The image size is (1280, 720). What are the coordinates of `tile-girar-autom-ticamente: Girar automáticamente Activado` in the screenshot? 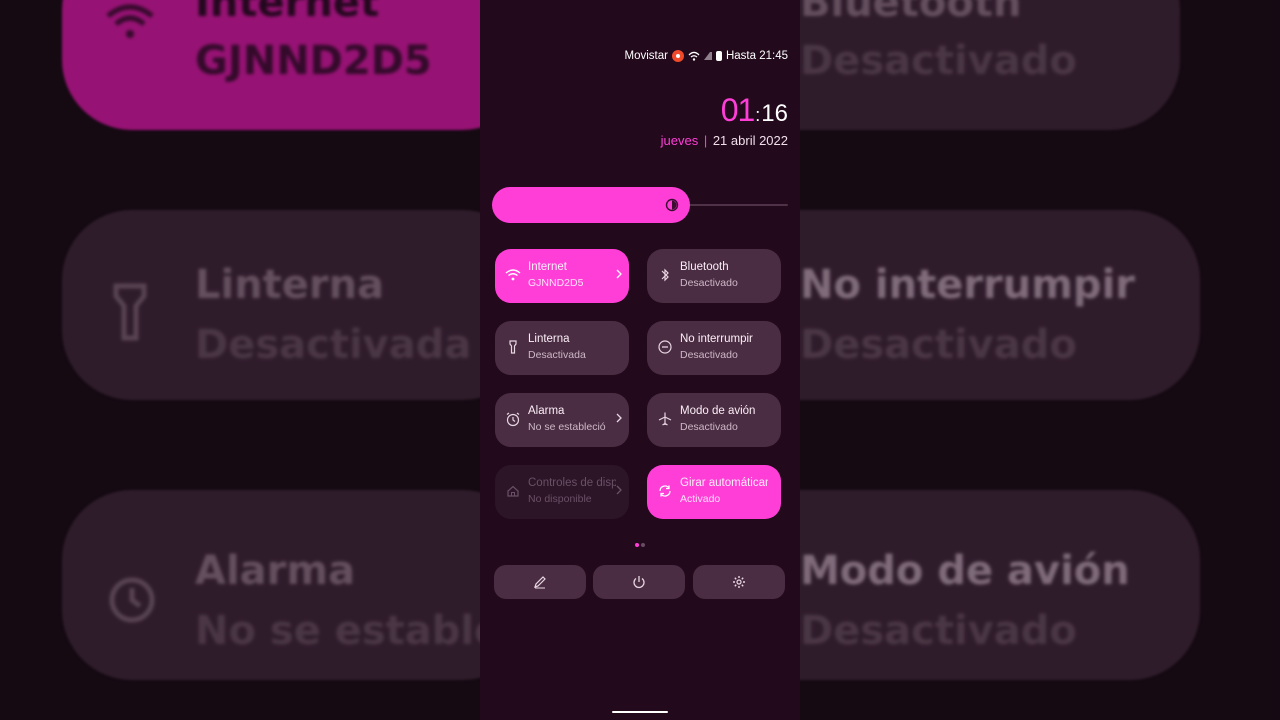 It's located at (714, 492).